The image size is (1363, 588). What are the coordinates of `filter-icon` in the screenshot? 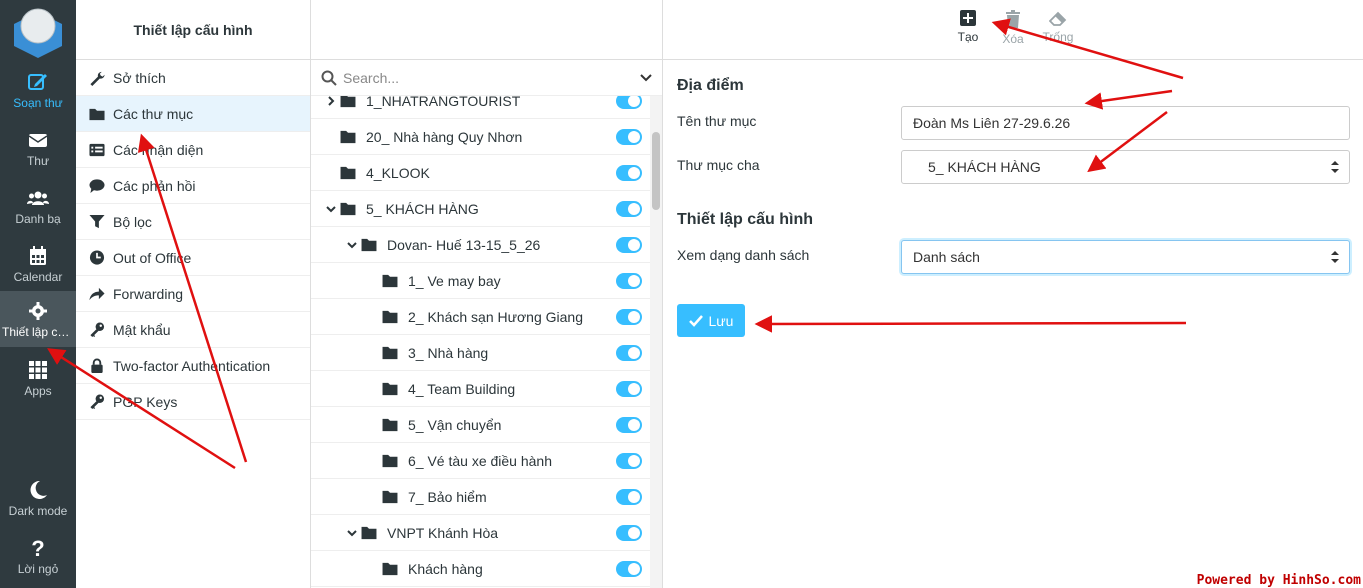 It's located at (97, 221).